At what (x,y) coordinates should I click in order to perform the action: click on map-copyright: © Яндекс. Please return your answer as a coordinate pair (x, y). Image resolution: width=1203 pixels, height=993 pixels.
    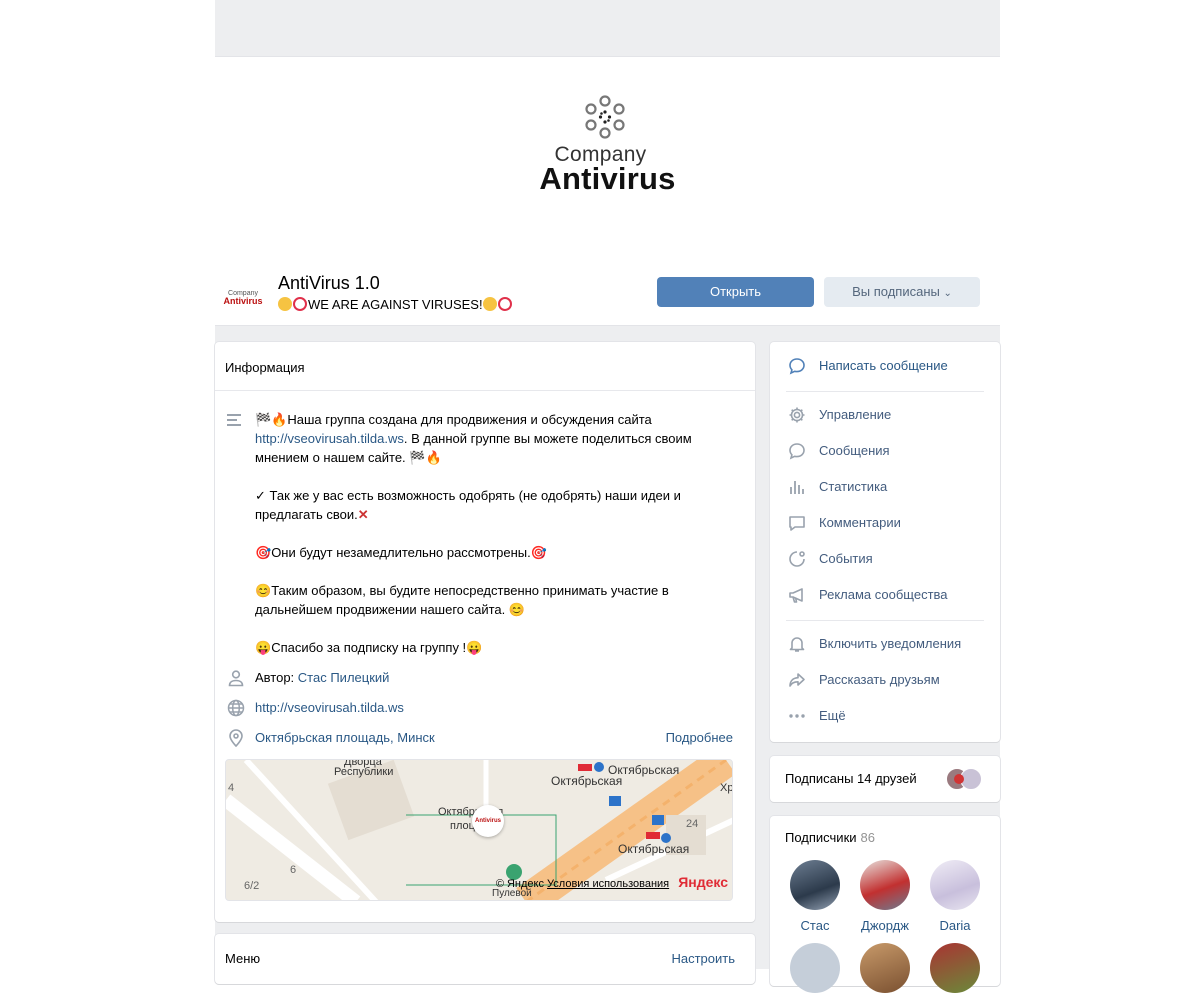
    Looking at the image, I should click on (519, 884).